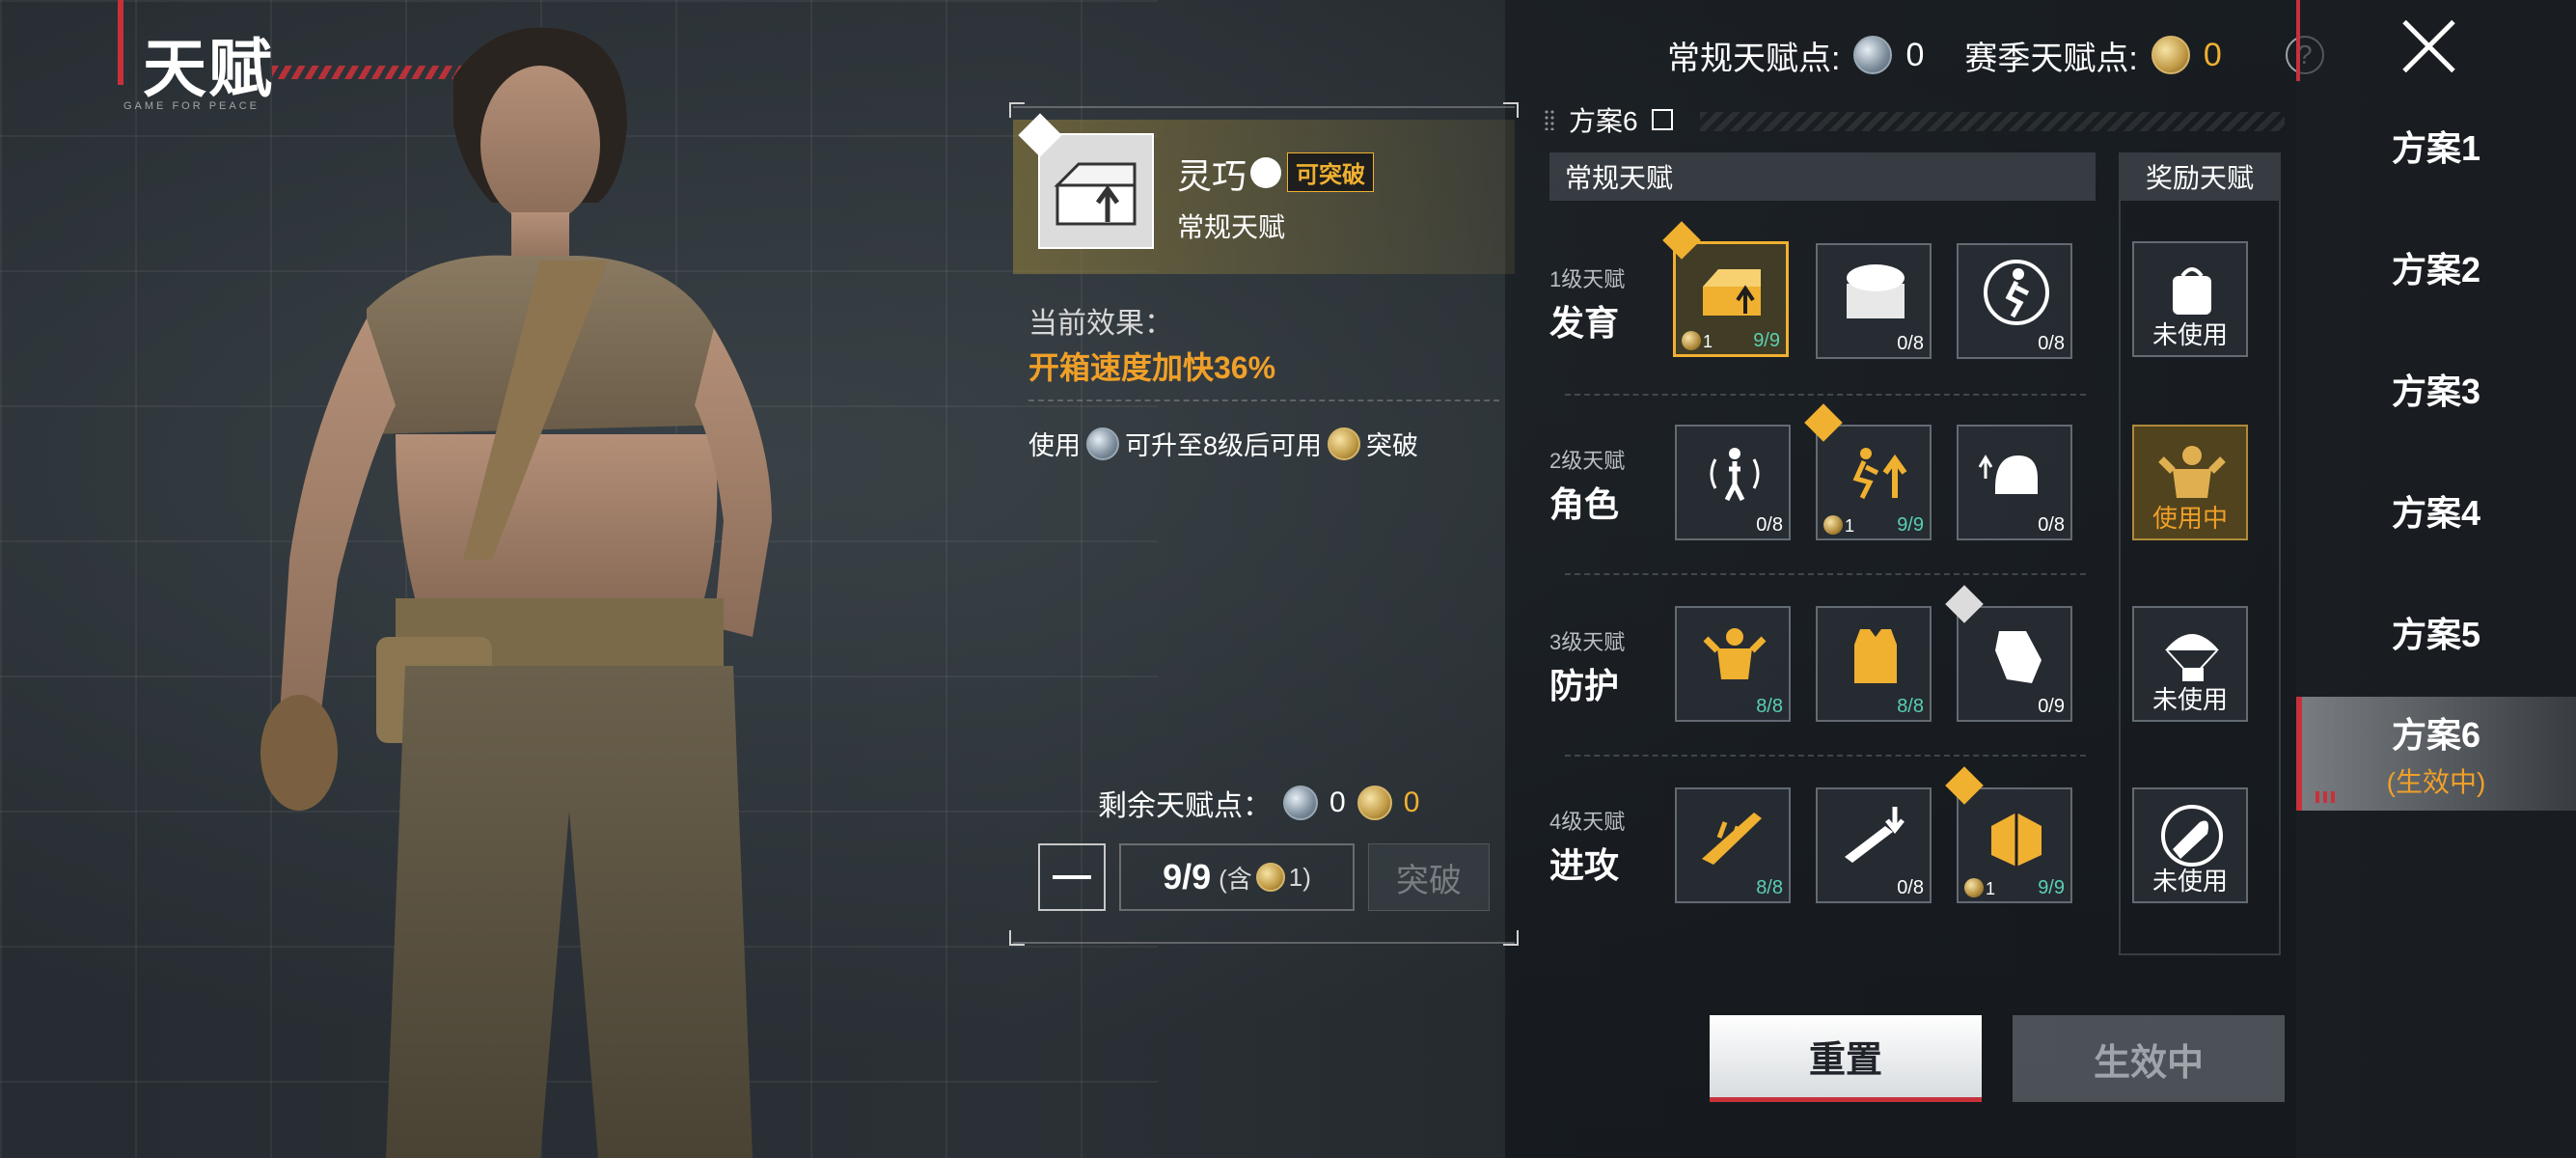 Image resolution: width=2576 pixels, height=1158 pixels. What do you see at coordinates (1587, 642) in the screenshot?
I see `tier-level: 3级天赋` at bounding box center [1587, 642].